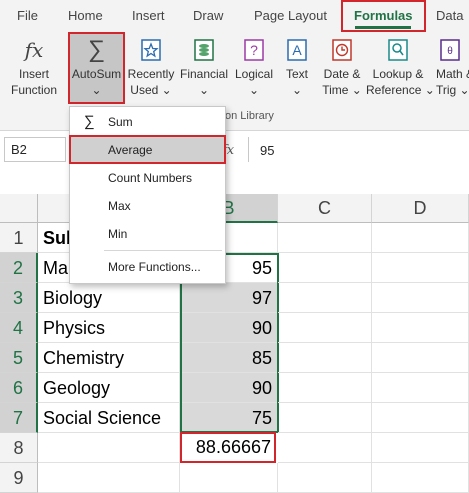  I want to click on text-button: A Text ⌄, so click(297, 65).